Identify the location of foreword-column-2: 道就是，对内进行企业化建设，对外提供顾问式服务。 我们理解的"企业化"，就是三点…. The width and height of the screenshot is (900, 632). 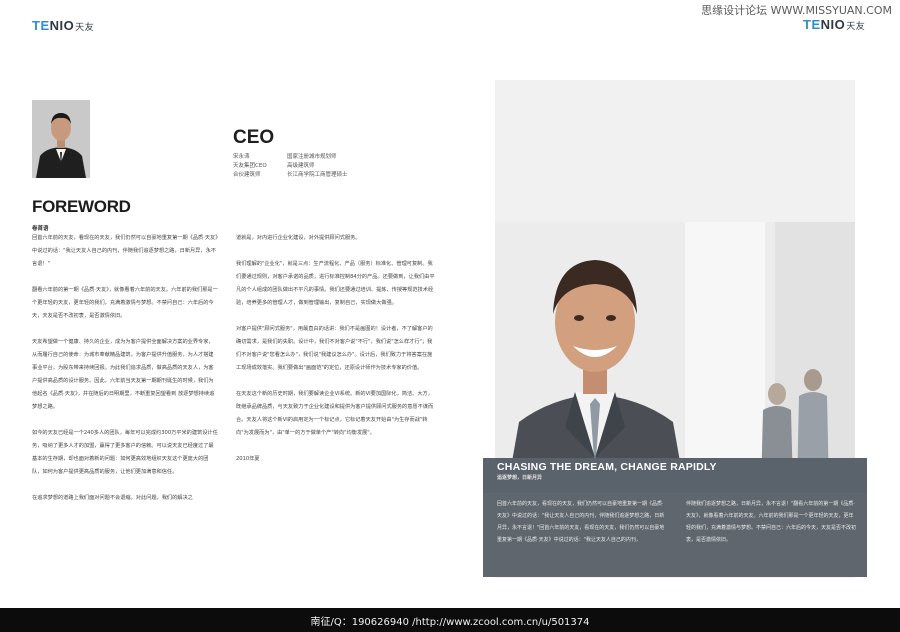
(336, 355).